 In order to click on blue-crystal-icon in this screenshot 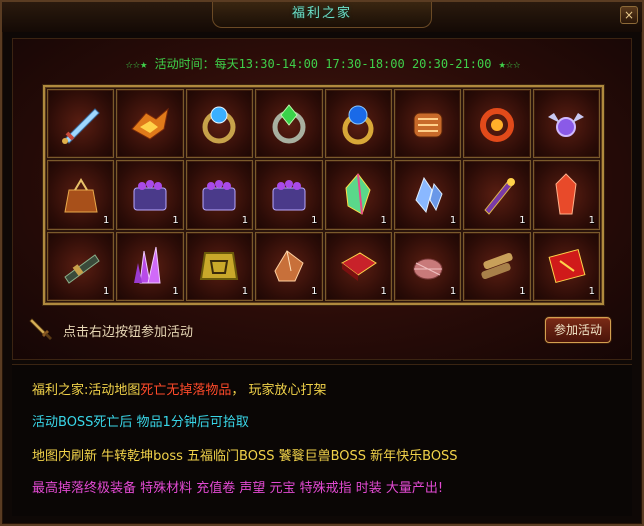, I will do `click(427, 193)`.